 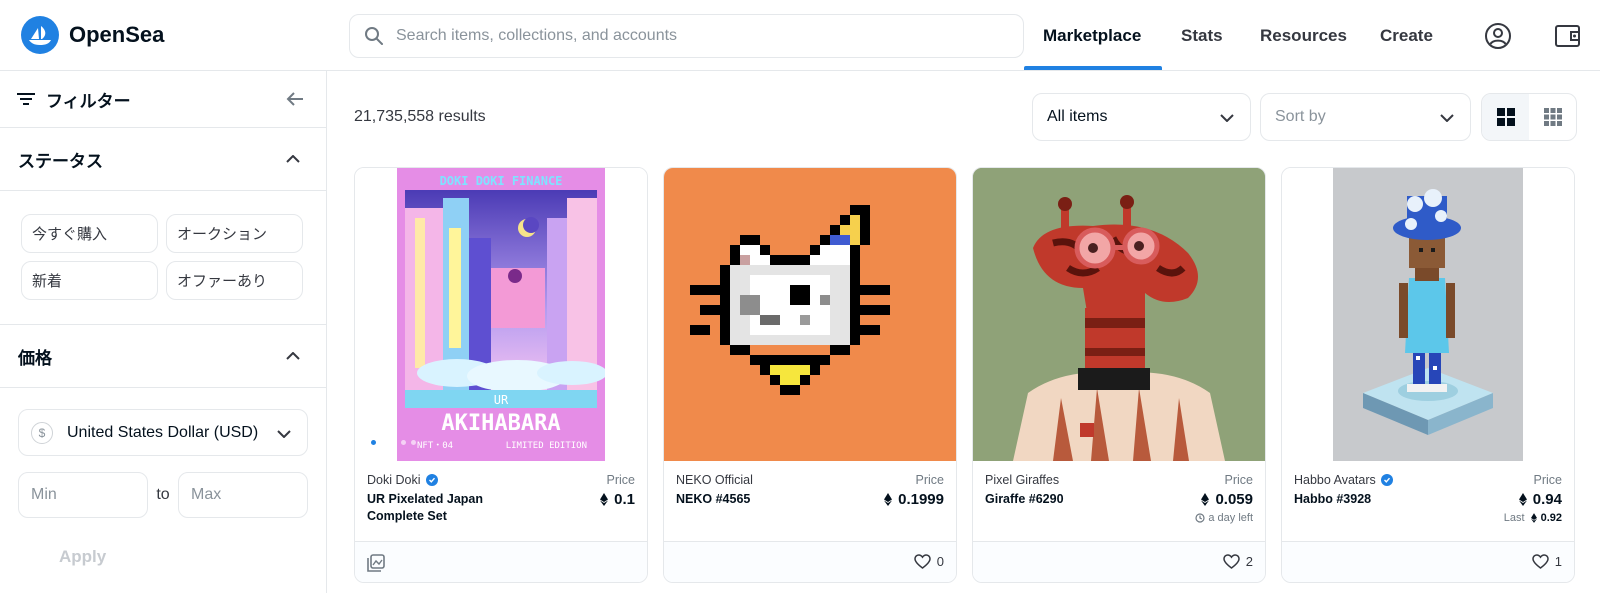 What do you see at coordinates (1093, 68) in the screenshot?
I see `active-nav-indicator` at bounding box center [1093, 68].